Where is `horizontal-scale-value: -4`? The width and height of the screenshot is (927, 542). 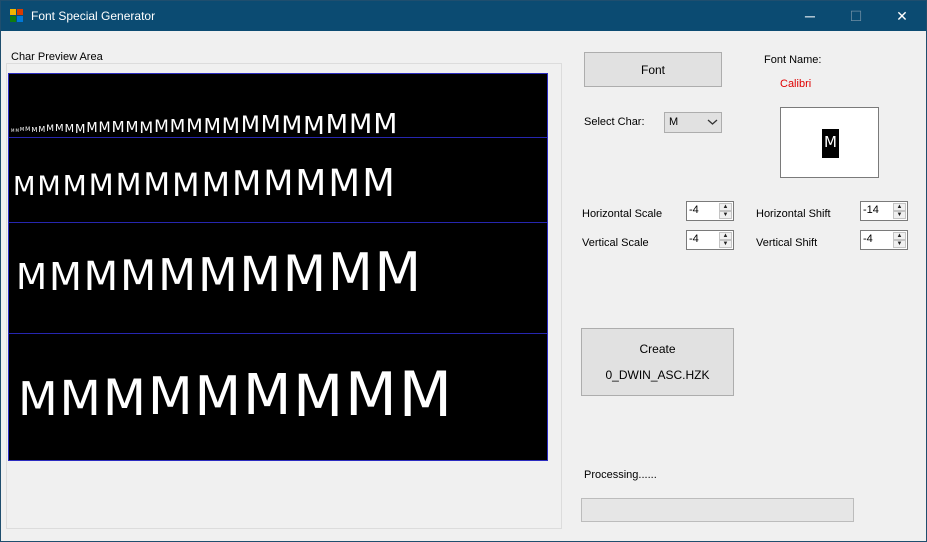 horizontal-scale-value: -4 is located at coordinates (694, 210).